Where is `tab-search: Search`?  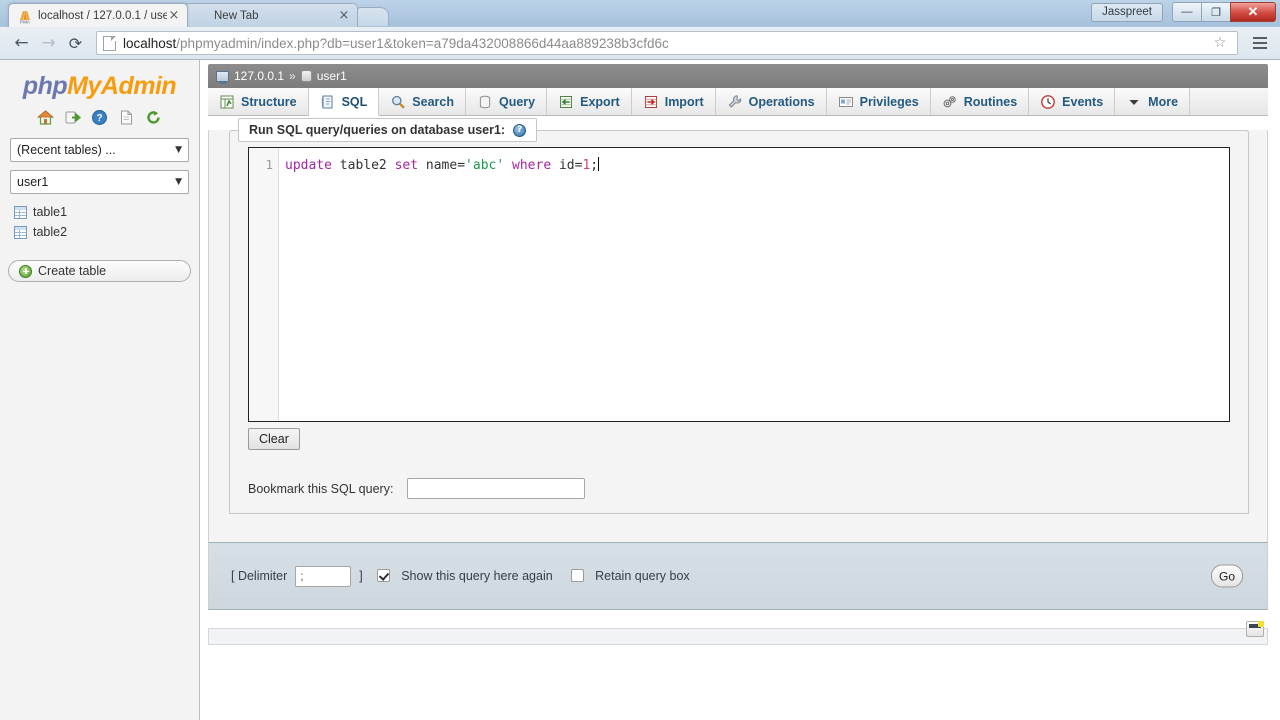
tab-search: Search is located at coordinates (422, 101).